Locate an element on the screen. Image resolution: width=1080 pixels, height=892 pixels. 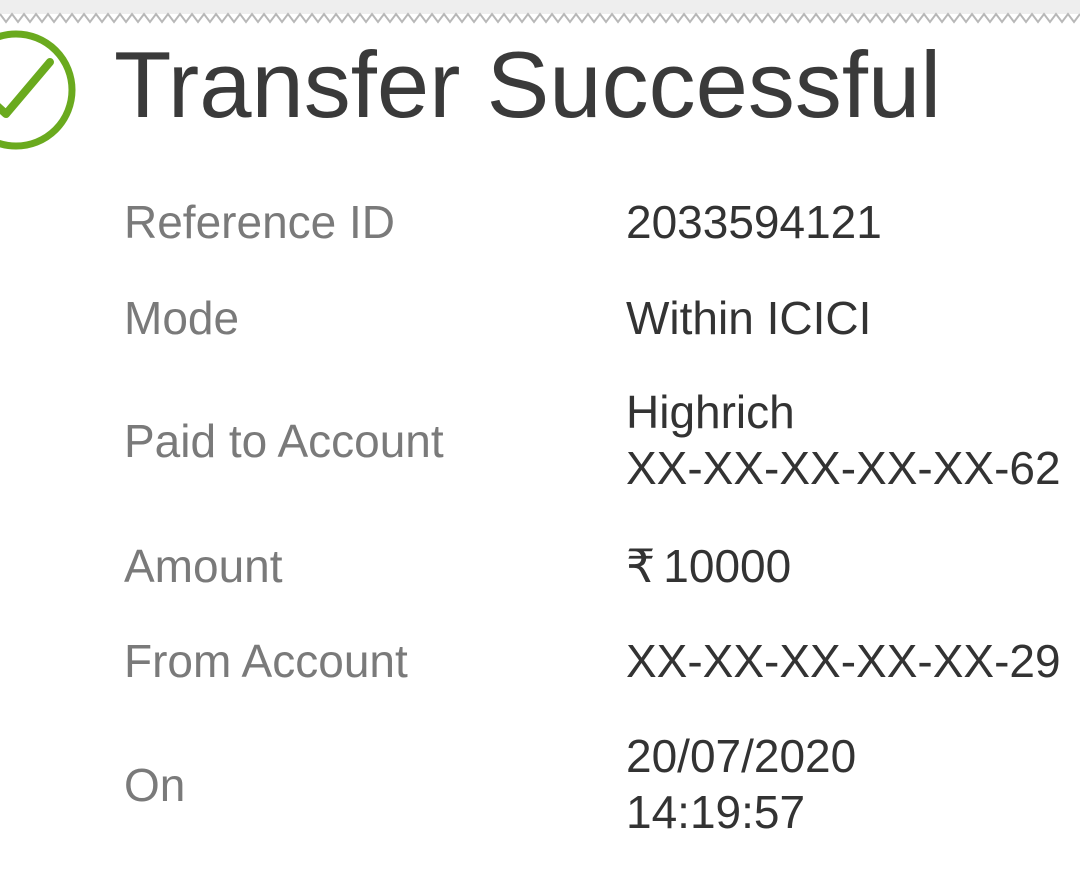
transfer-time: 14:19:57 is located at coordinates (716, 812).